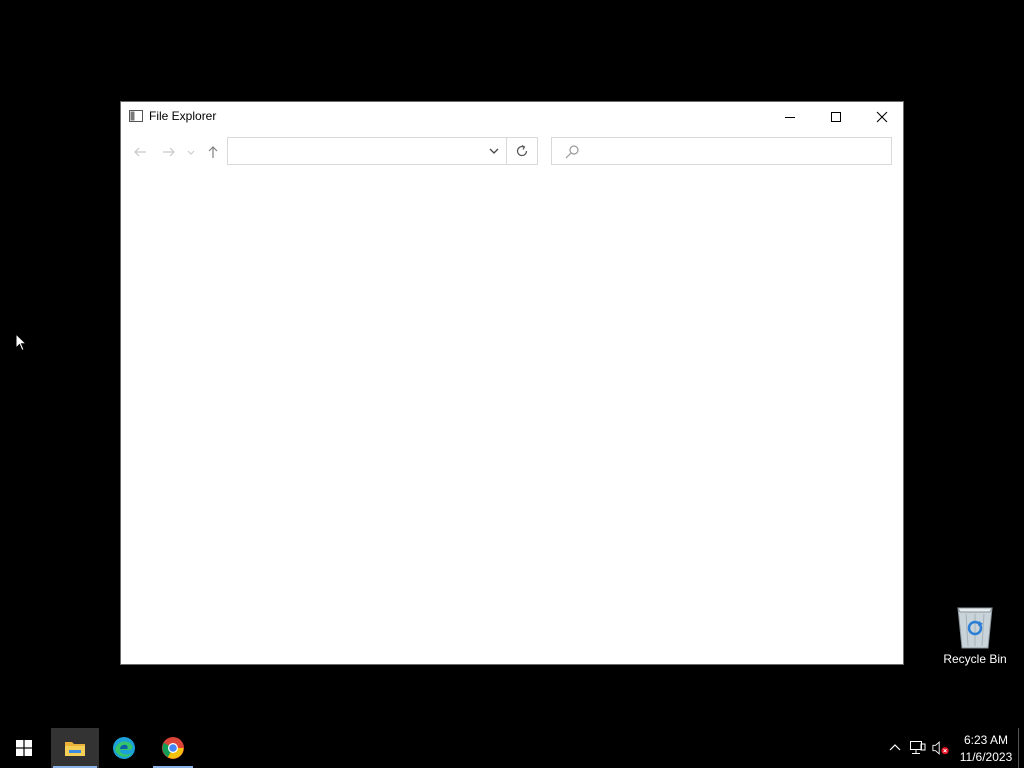  I want to click on edge-icon, so click(124, 748).